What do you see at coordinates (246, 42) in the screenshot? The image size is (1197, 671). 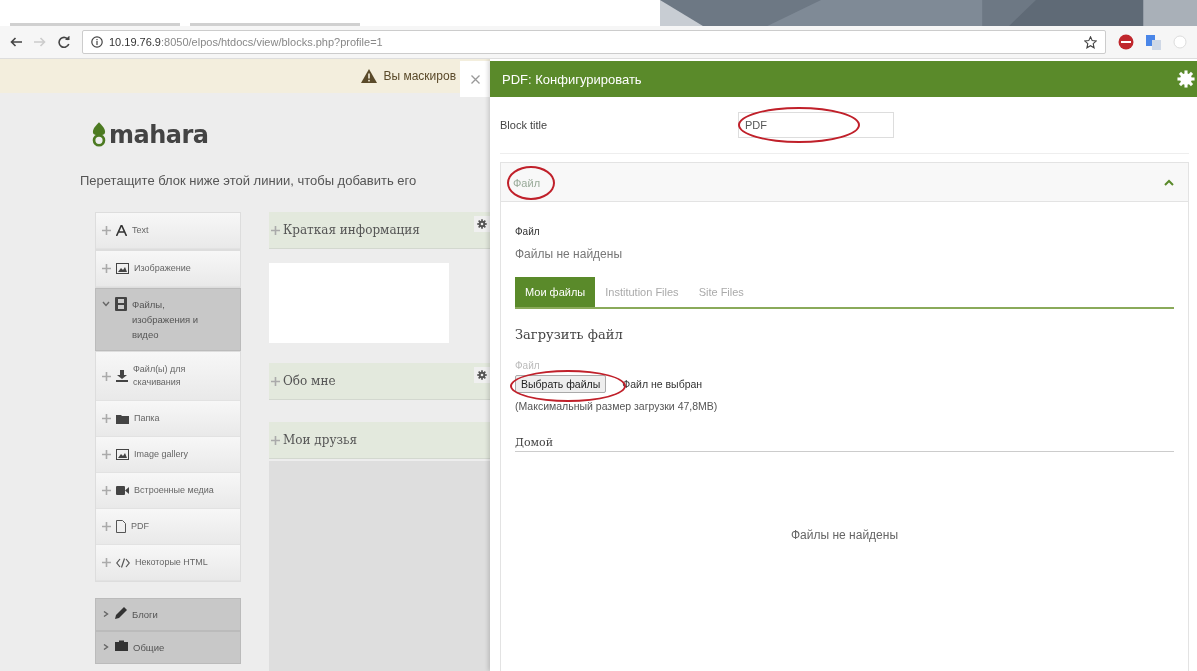 I see `url-text: 10.19.76.9:8050/elpos/htdocs/view/blocks.php?profile=1` at bounding box center [246, 42].